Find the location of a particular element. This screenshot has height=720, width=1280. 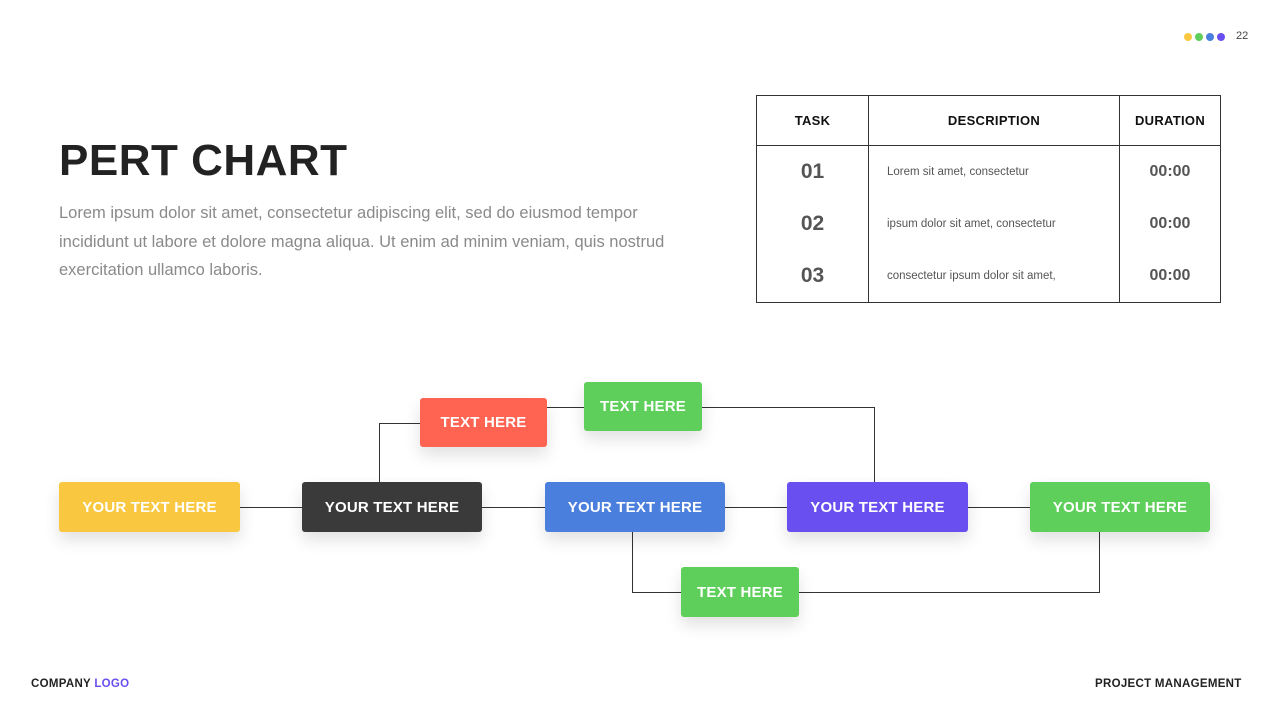

edge-n2-t1 is located at coordinates (399, 452).